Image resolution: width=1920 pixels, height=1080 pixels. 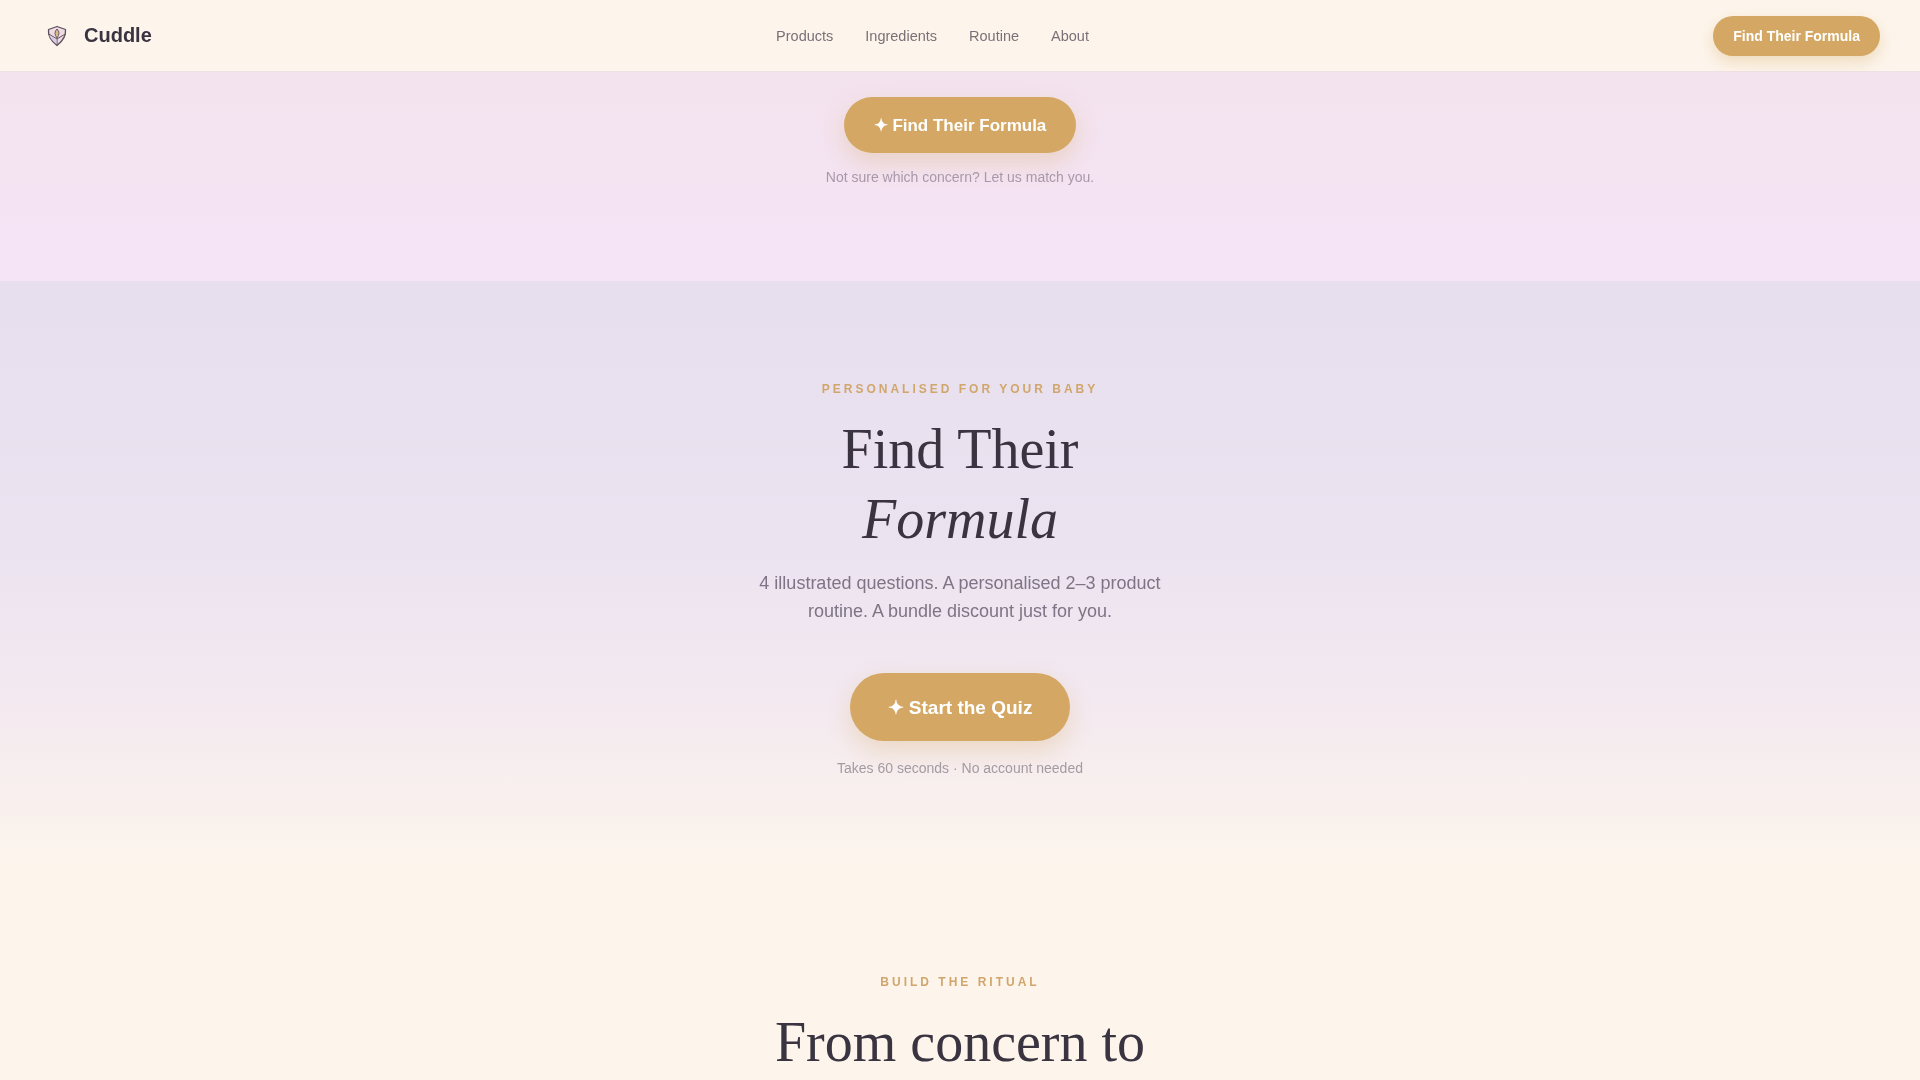 What do you see at coordinates (118, 35) in the screenshot?
I see `brand-name: Cuddle` at bounding box center [118, 35].